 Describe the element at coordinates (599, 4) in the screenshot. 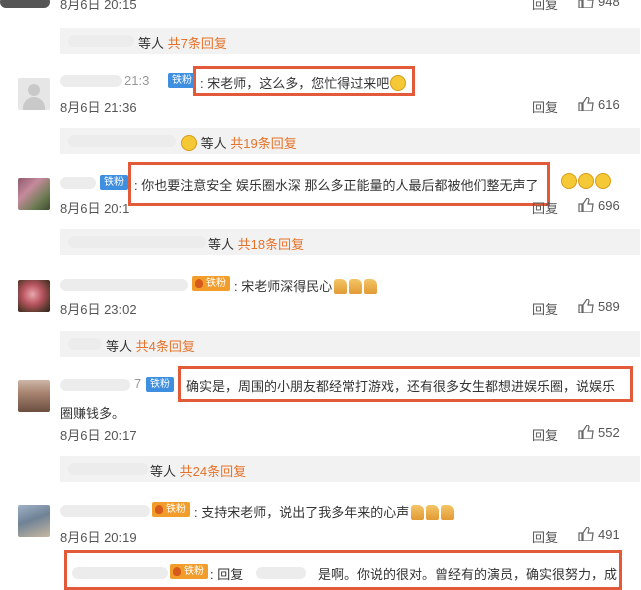

I see `like-button: 948` at that location.